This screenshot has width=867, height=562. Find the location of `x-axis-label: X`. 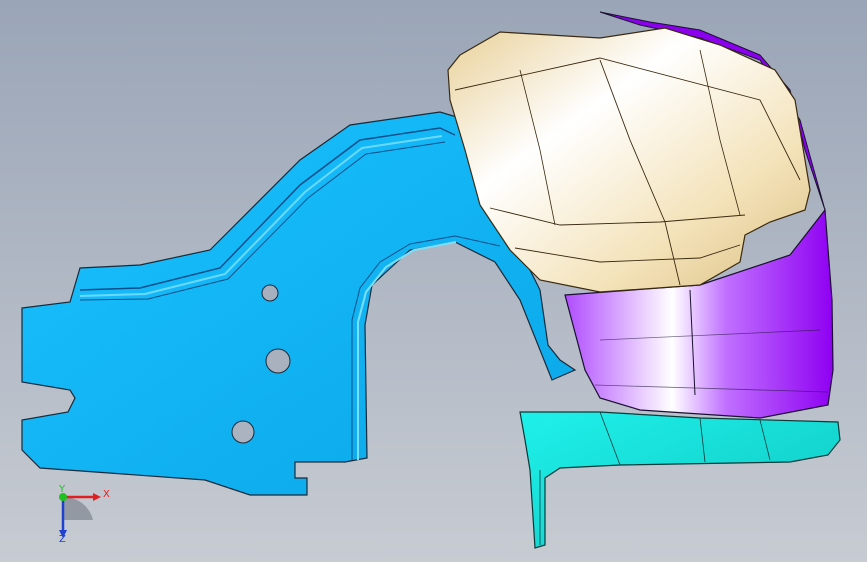

x-axis-label: X is located at coordinates (106, 494).